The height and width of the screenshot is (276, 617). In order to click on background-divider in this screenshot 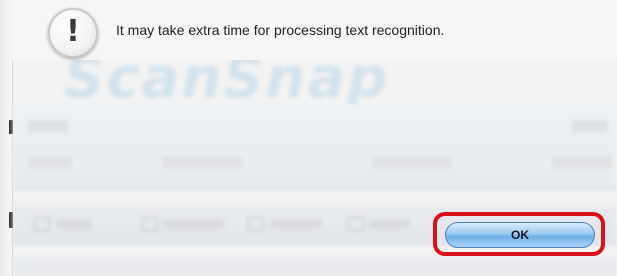, I will do `click(314, 189)`.